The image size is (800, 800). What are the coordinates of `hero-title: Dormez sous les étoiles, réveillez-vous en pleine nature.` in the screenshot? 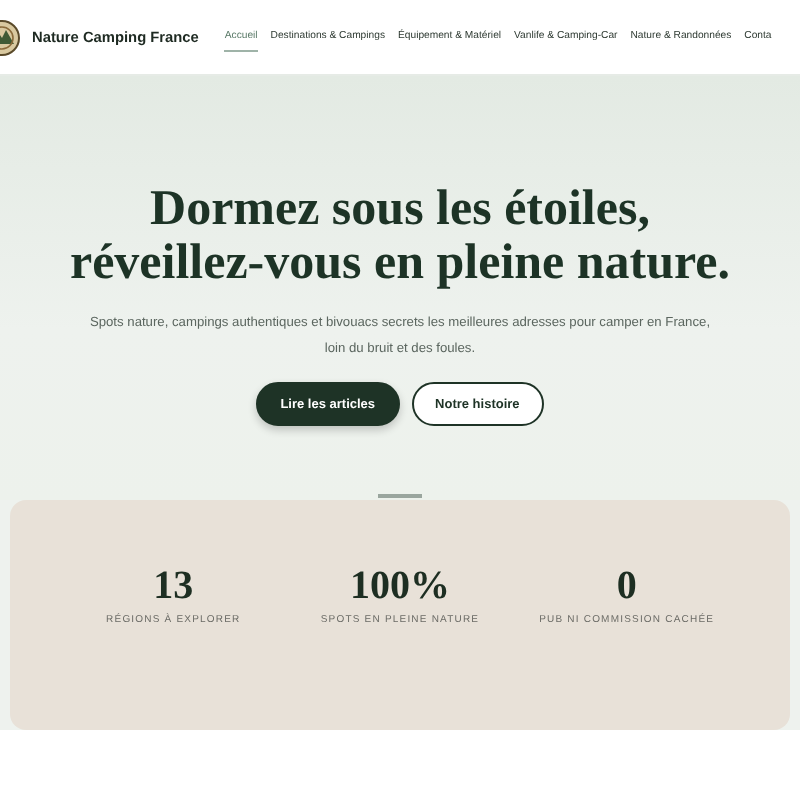 It's located at (400, 236).